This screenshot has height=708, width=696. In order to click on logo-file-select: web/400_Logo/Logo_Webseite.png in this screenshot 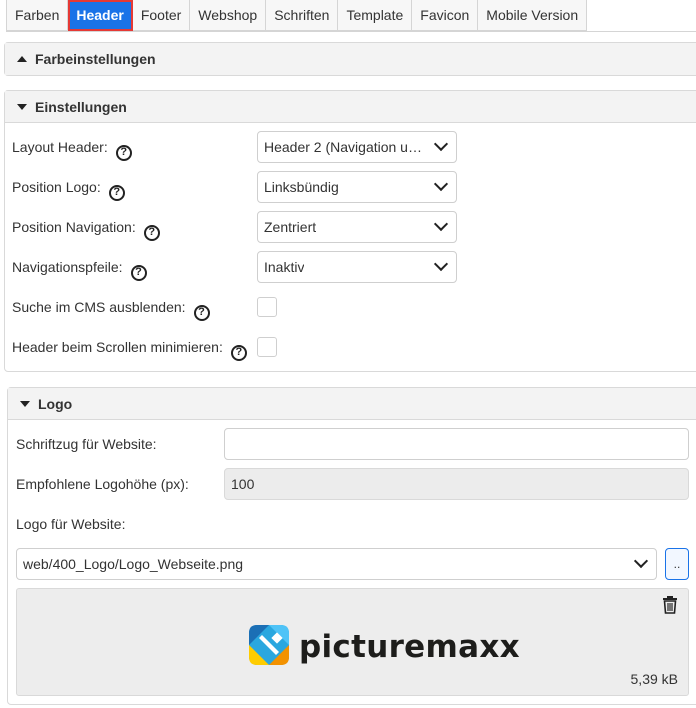, I will do `click(336, 564)`.